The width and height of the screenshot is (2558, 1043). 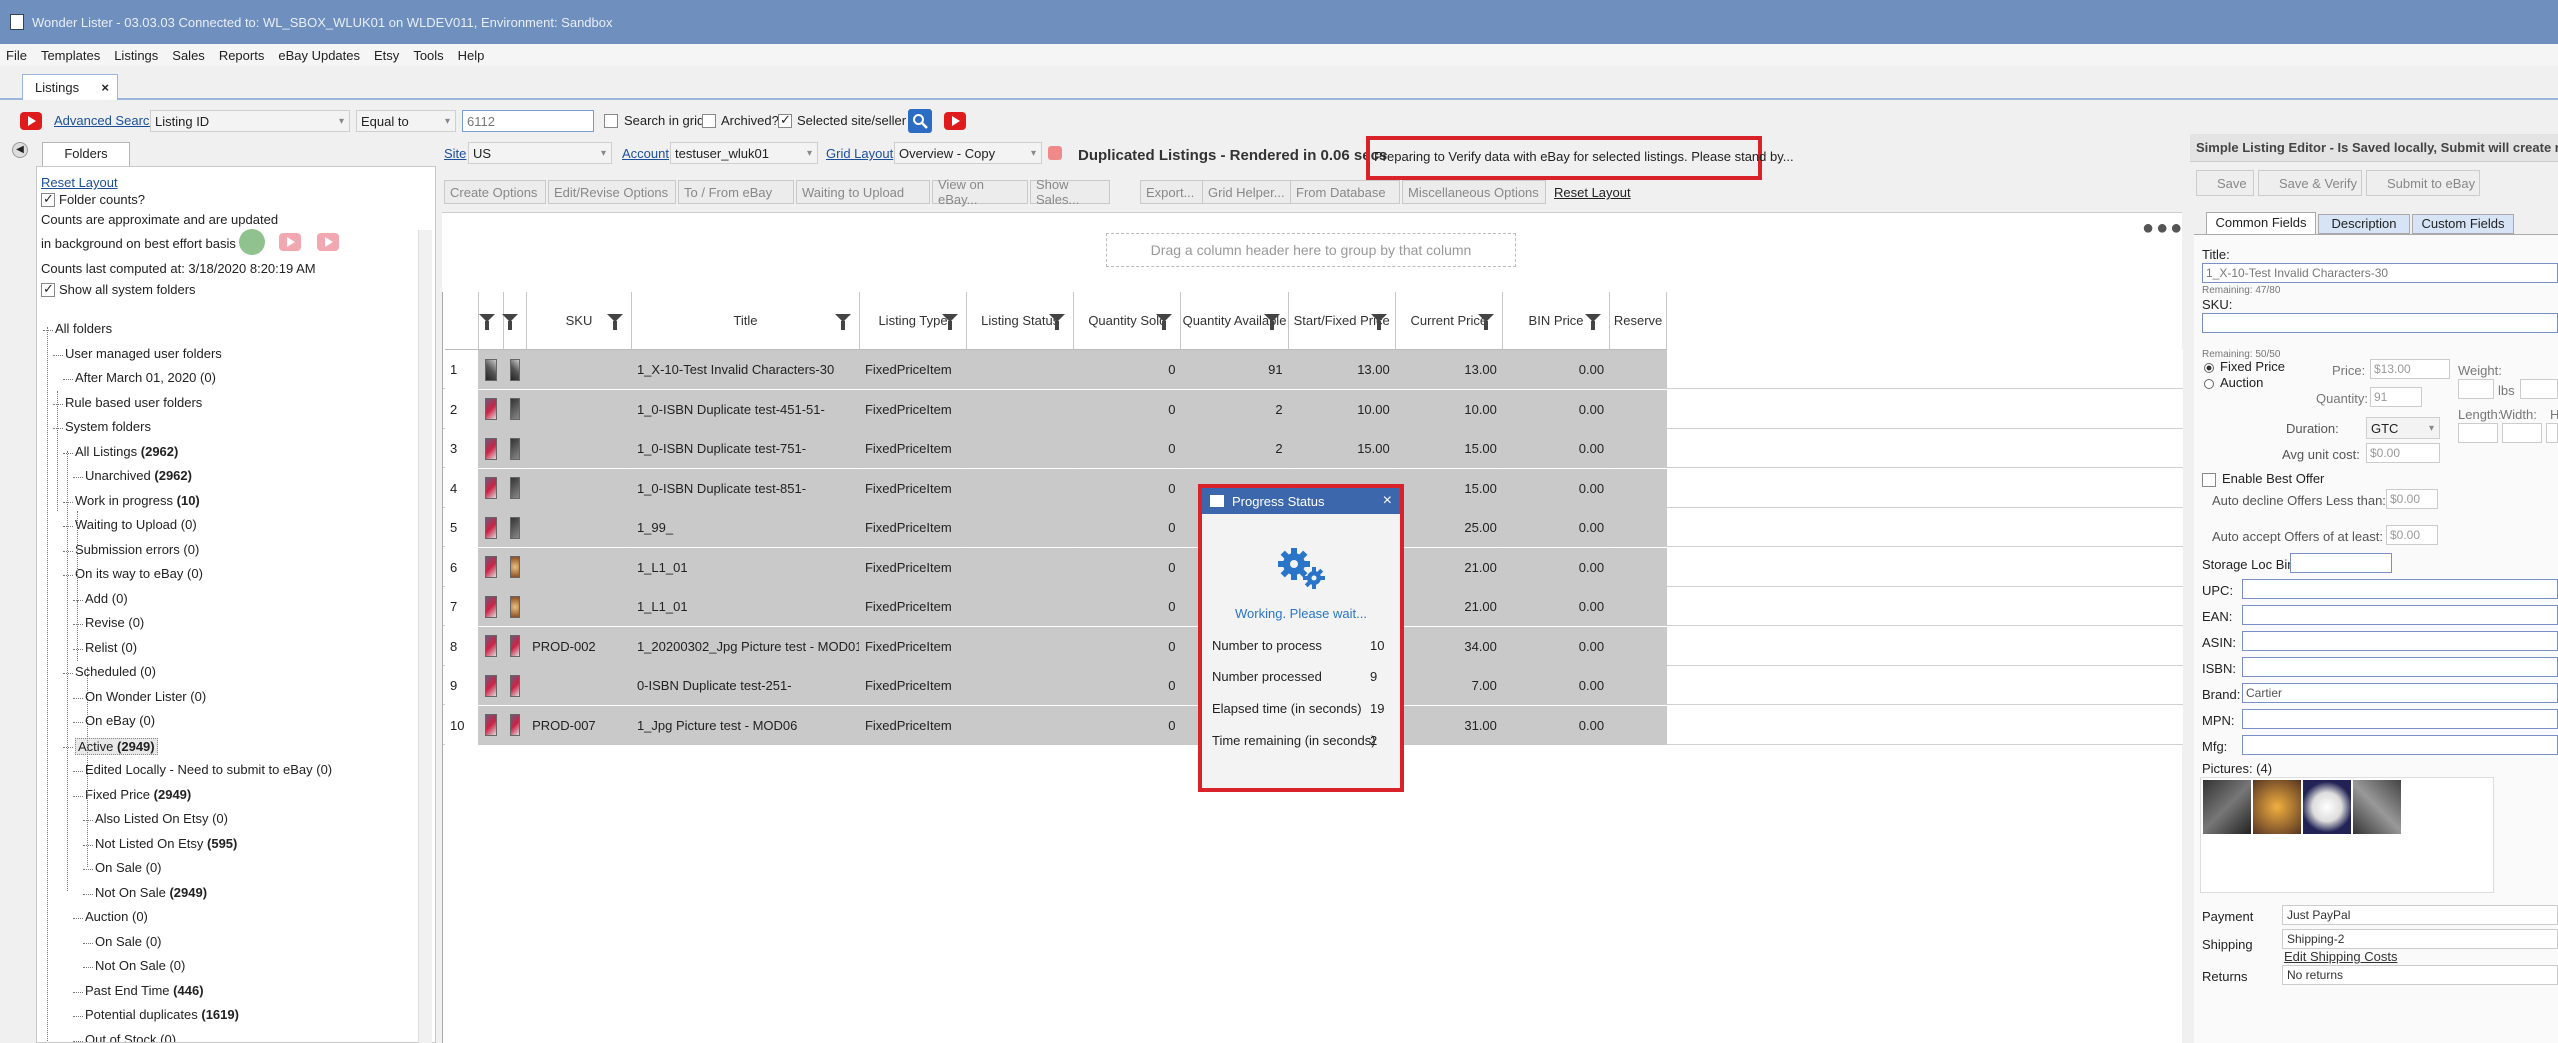 I want to click on shipping-select: Shipping-2, so click(x=2420, y=939).